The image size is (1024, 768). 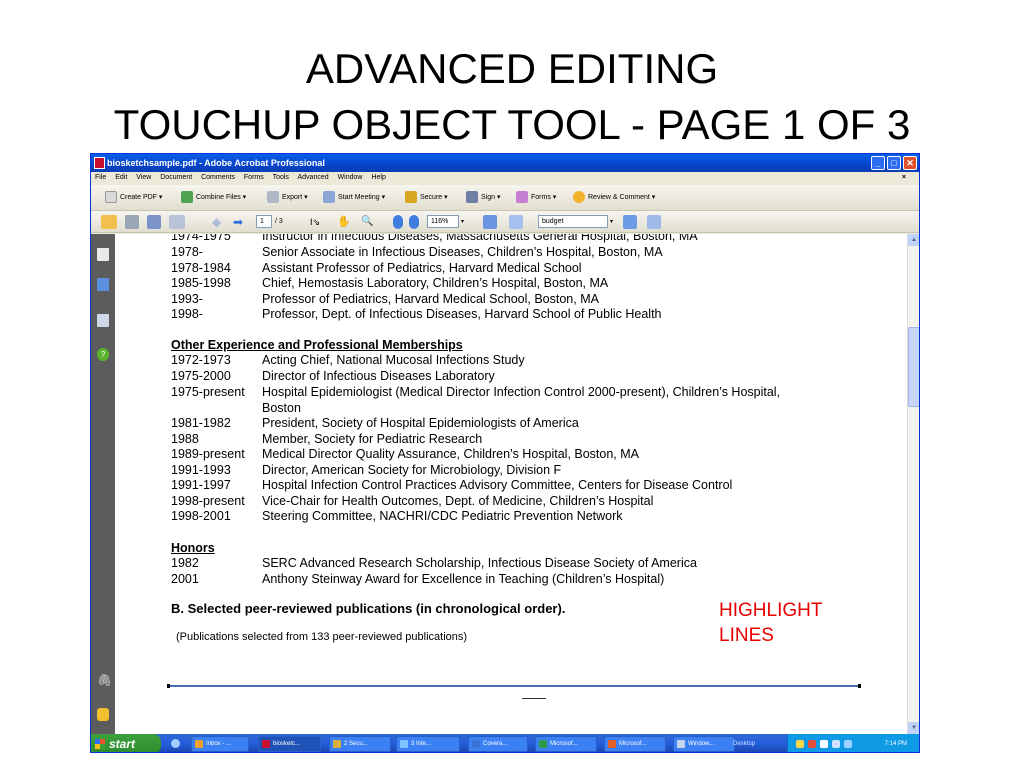 What do you see at coordinates (895, 744) in the screenshot?
I see `clock: 7:14 PM` at bounding box center [895, 744].